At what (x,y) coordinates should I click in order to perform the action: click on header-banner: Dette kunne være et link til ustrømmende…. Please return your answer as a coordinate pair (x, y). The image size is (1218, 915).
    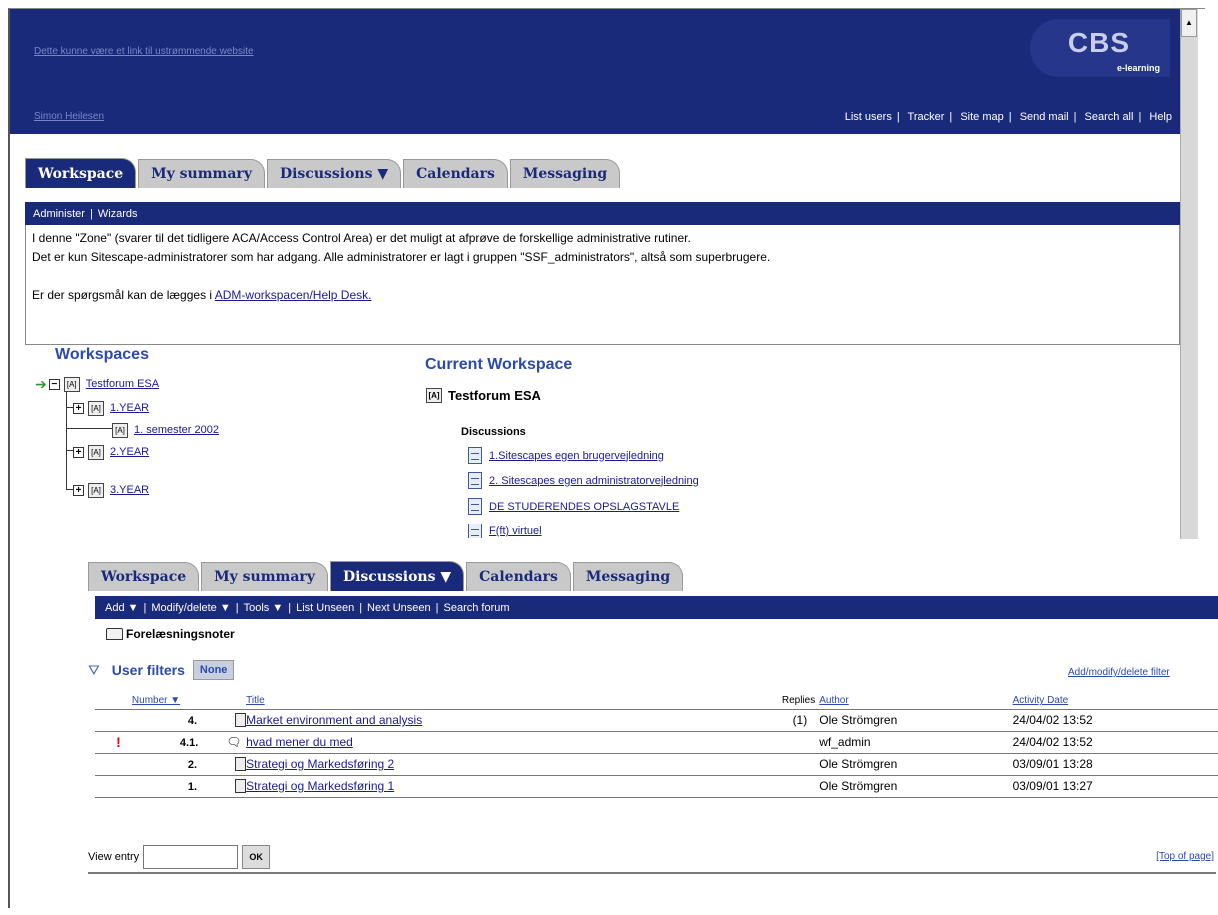
    Looking at the image, I should click on (595, 71).